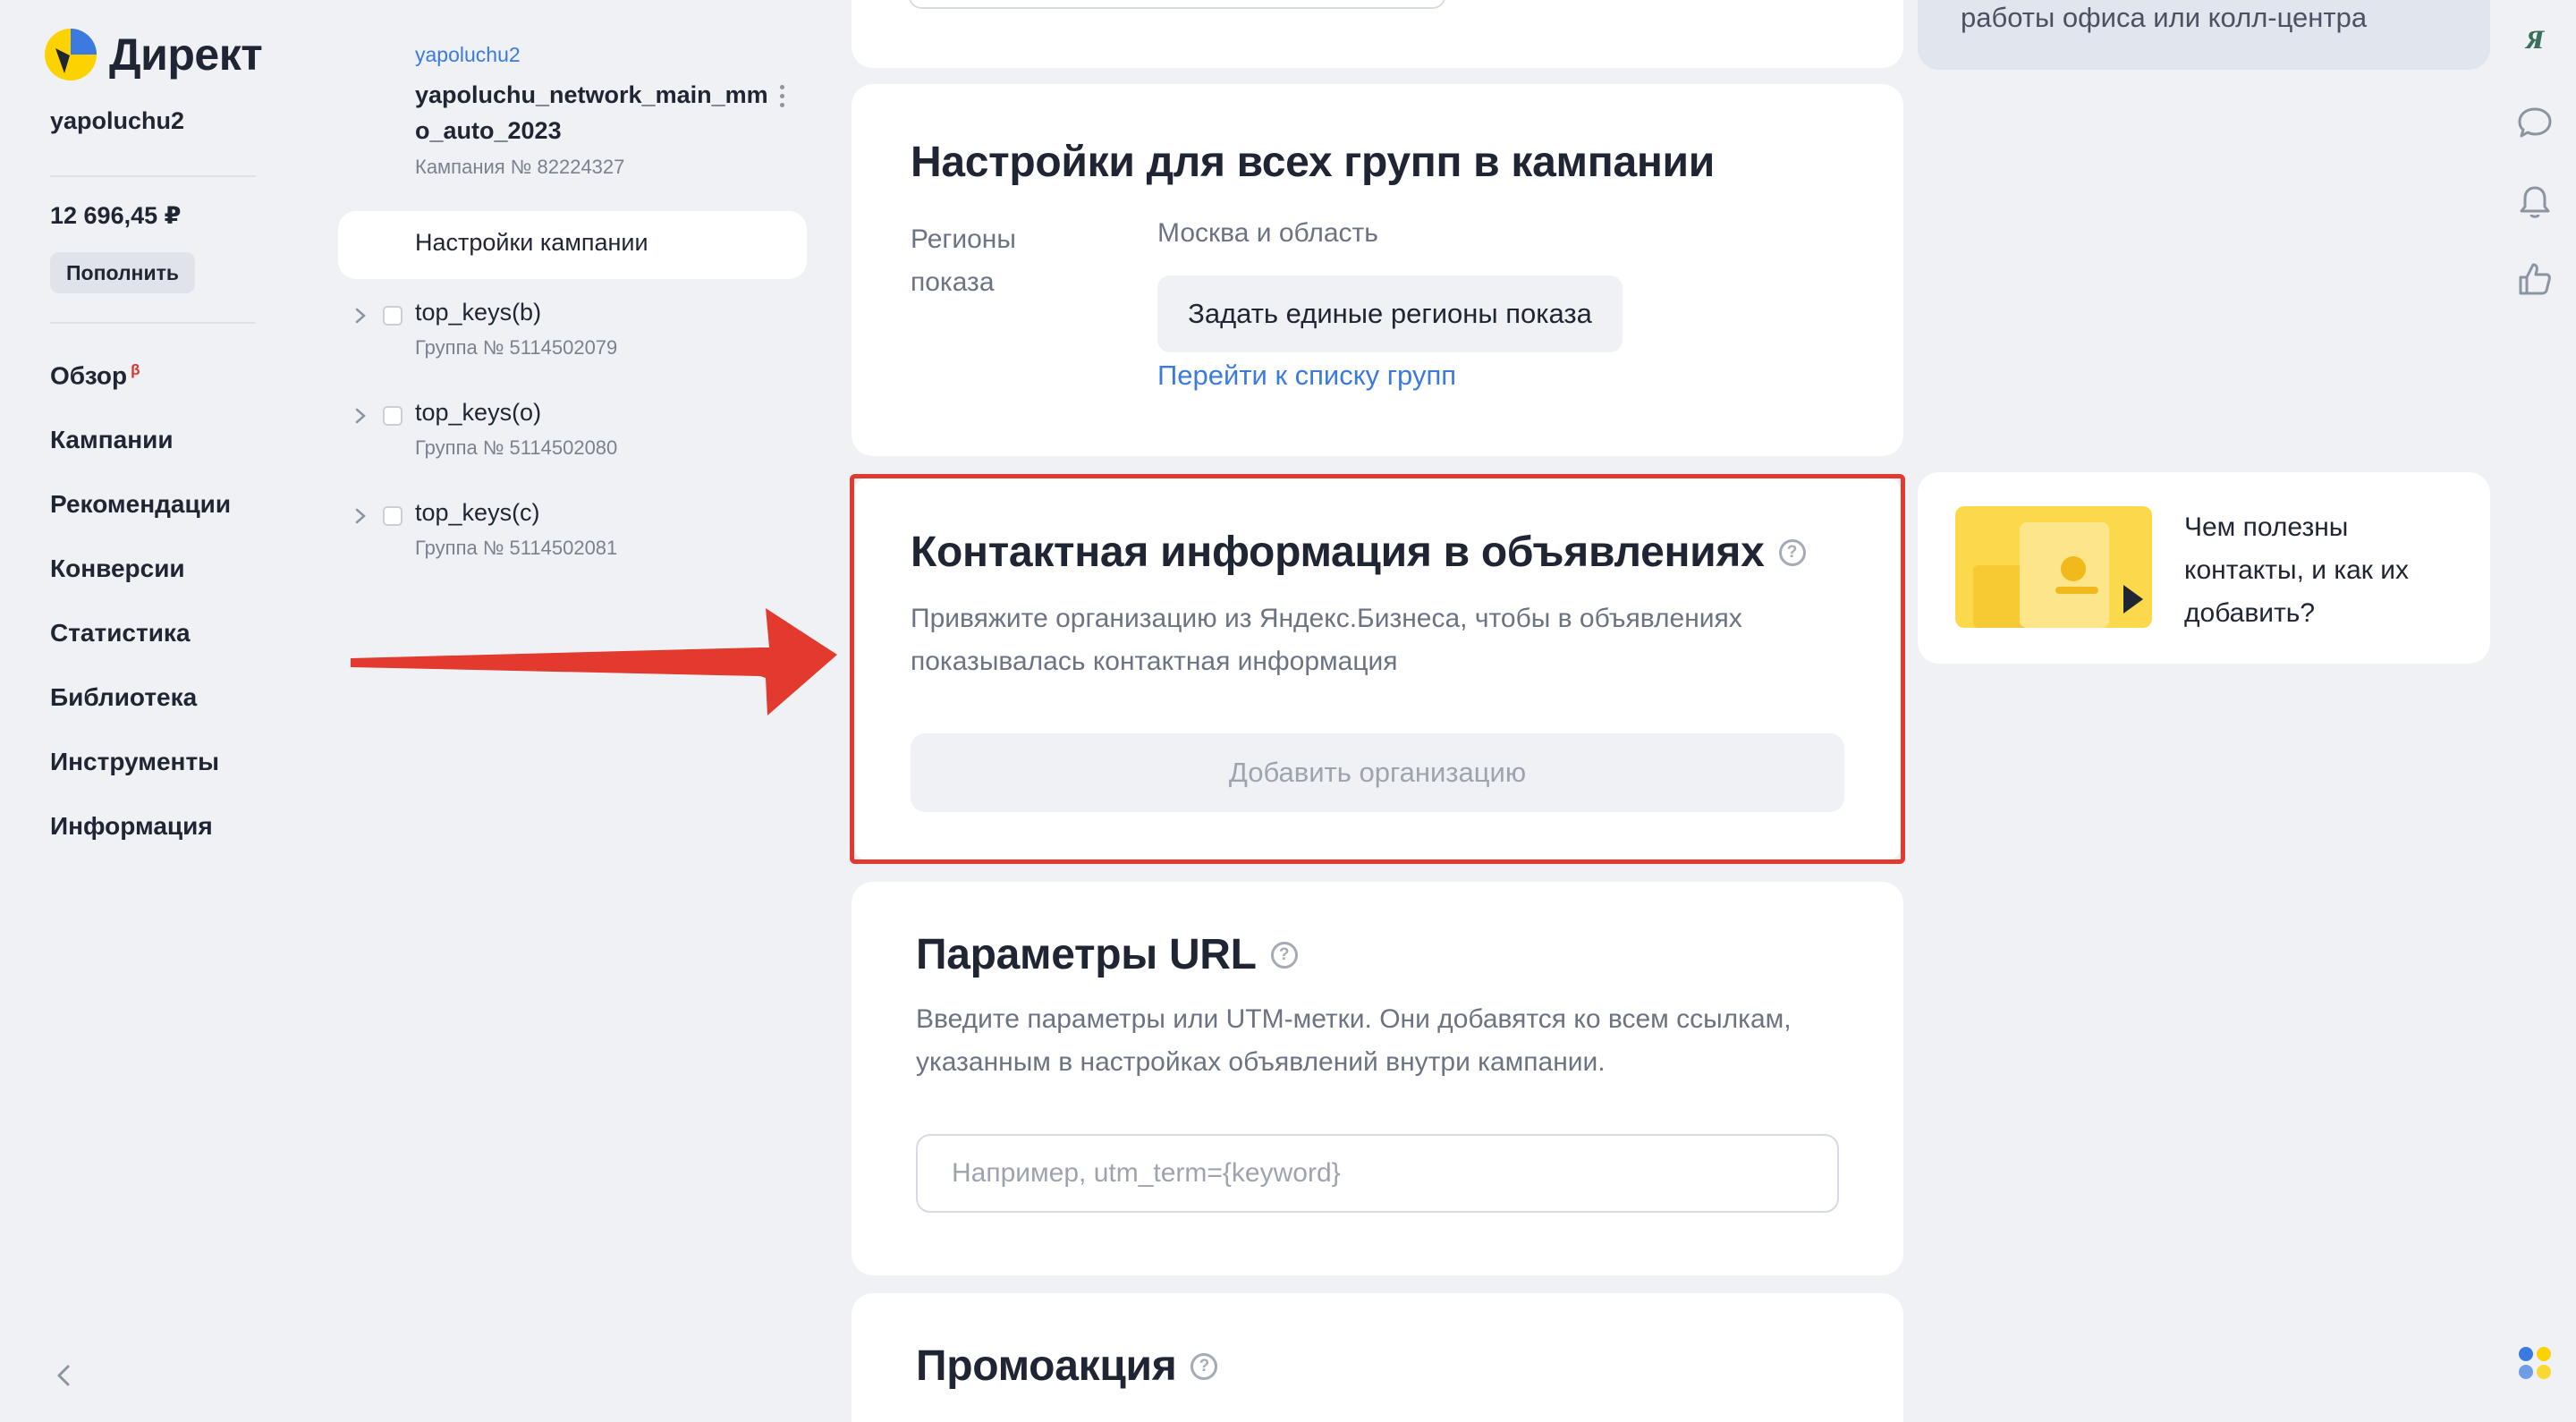 The width and height of the screenshot is (2576, 1422). I want to click on promo-title: Промоакция, so click(1046, 1366).